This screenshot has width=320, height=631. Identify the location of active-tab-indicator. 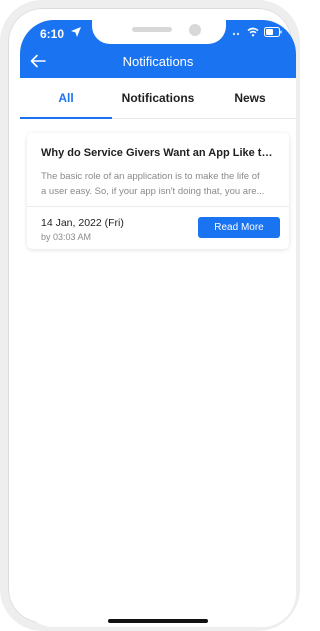
(66, 118).